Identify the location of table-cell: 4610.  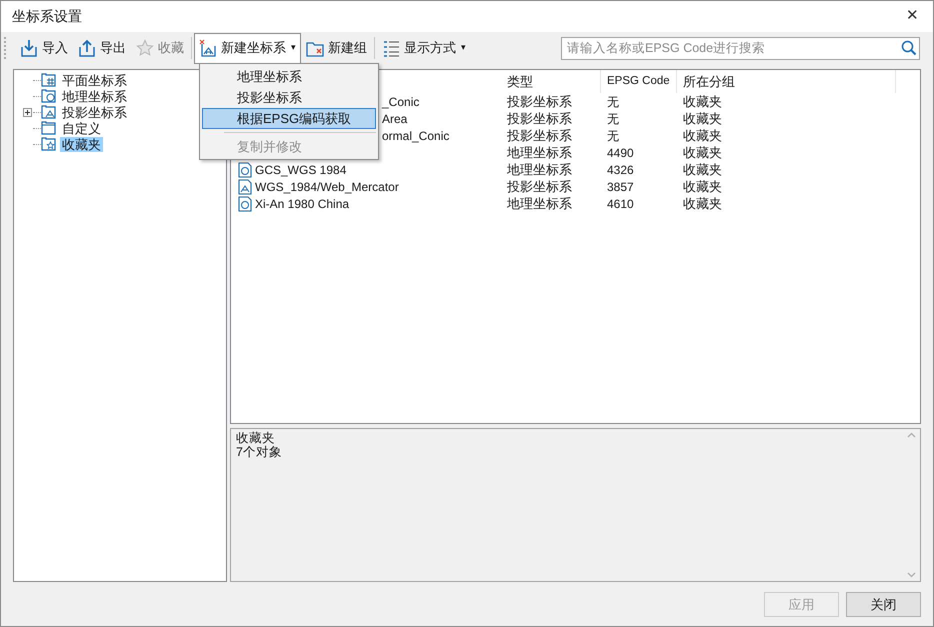
(620, 203).